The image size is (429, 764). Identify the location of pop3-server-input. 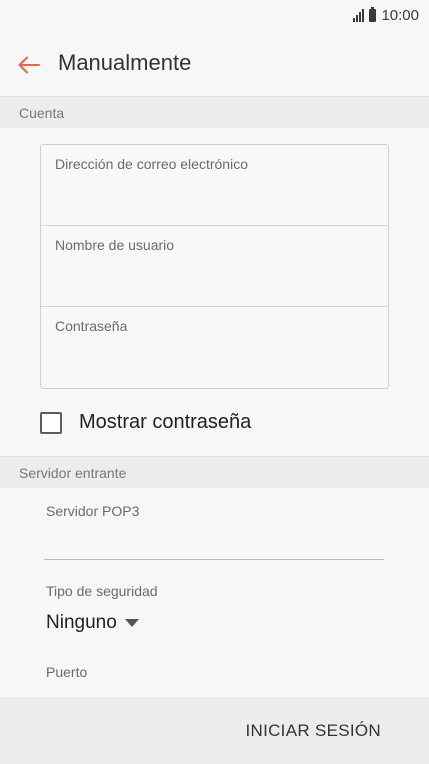
(214, 542).